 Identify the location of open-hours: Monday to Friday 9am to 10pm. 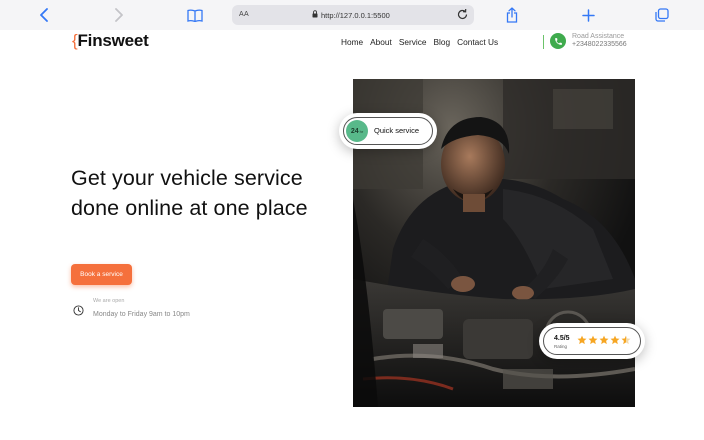
(141, 314).